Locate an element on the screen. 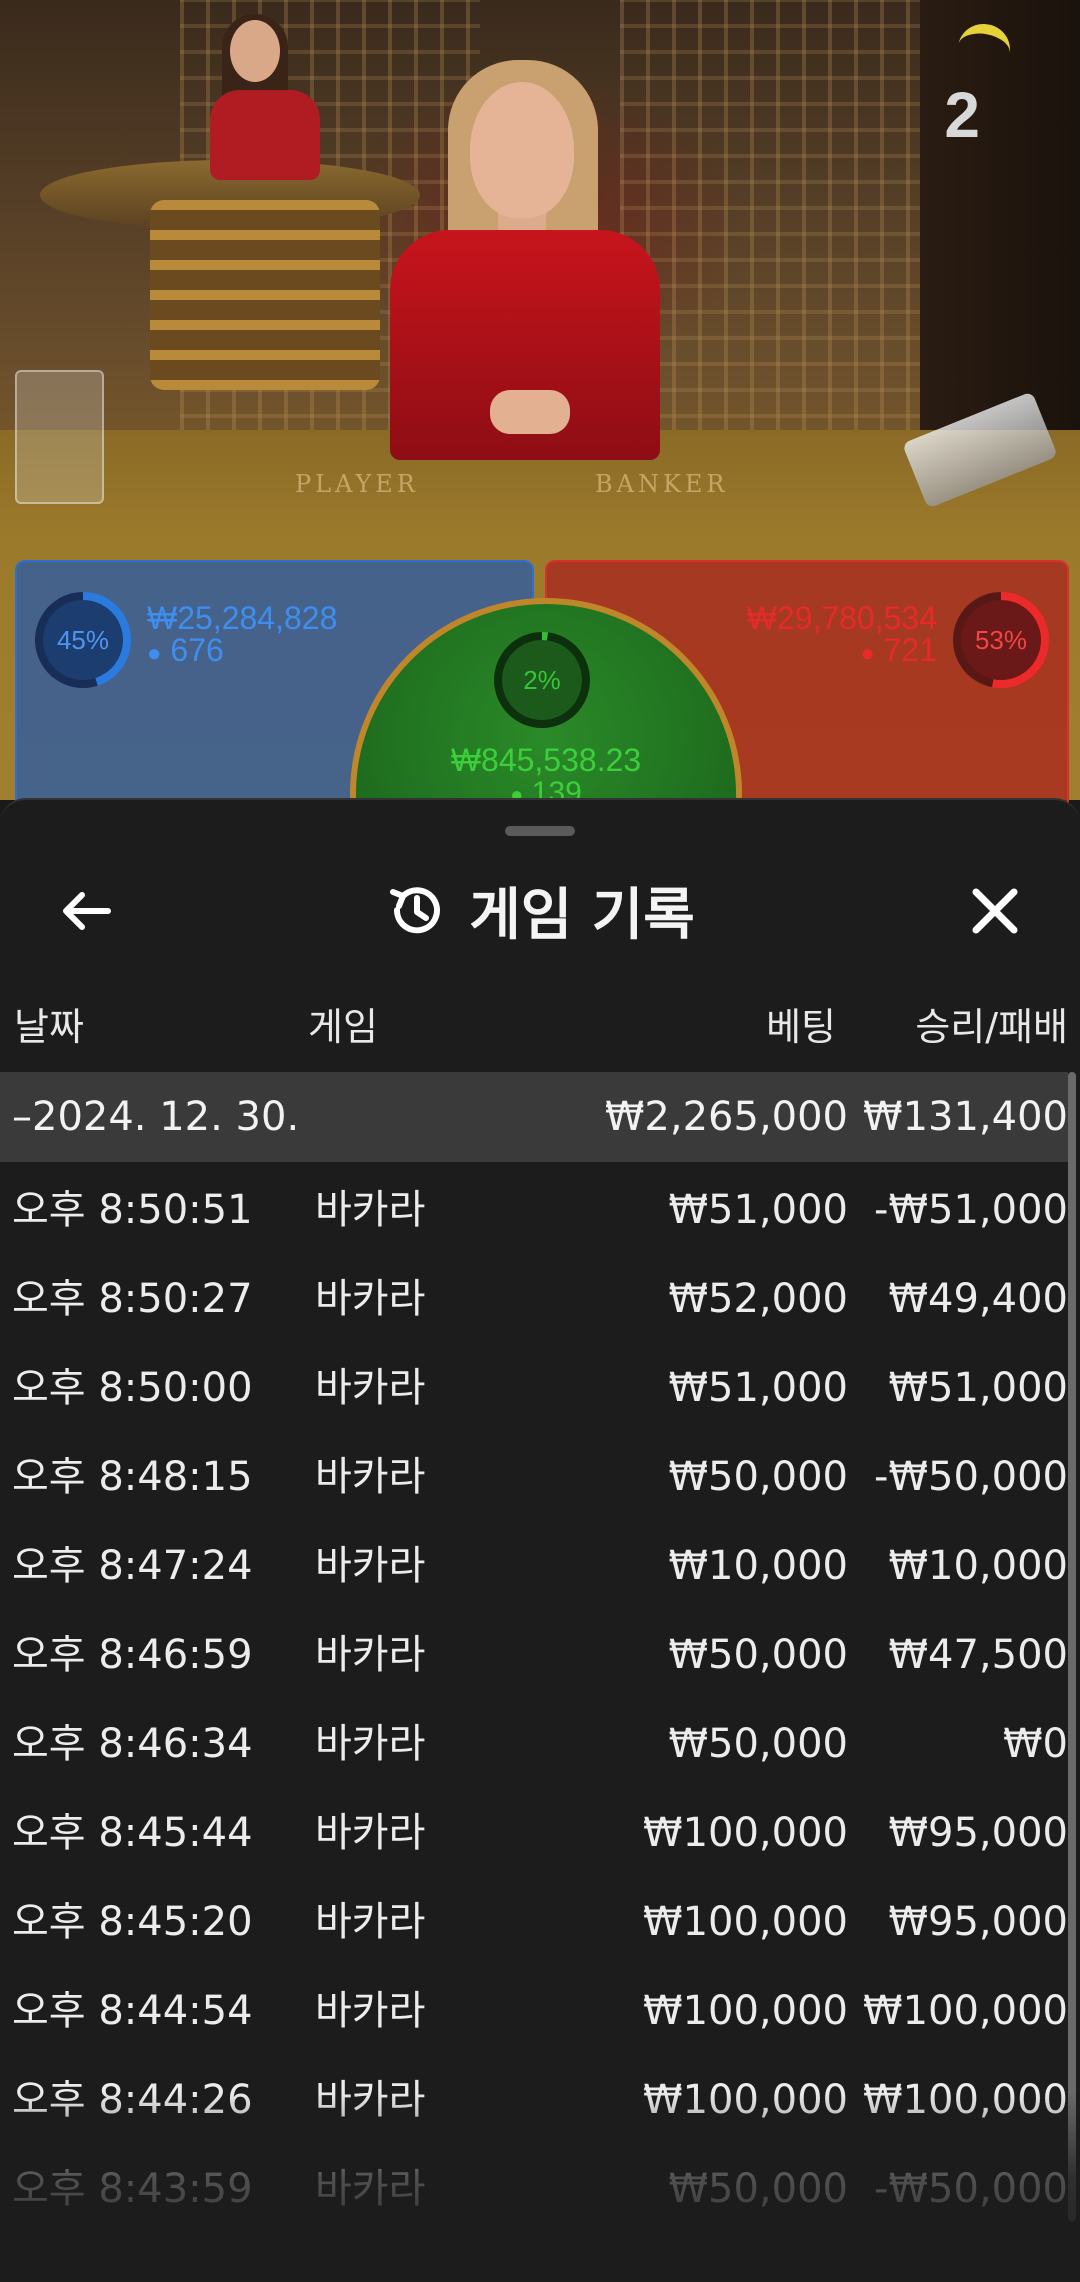 The image size is (1080, 2282). close-icon is located at coordinates (995, 911).